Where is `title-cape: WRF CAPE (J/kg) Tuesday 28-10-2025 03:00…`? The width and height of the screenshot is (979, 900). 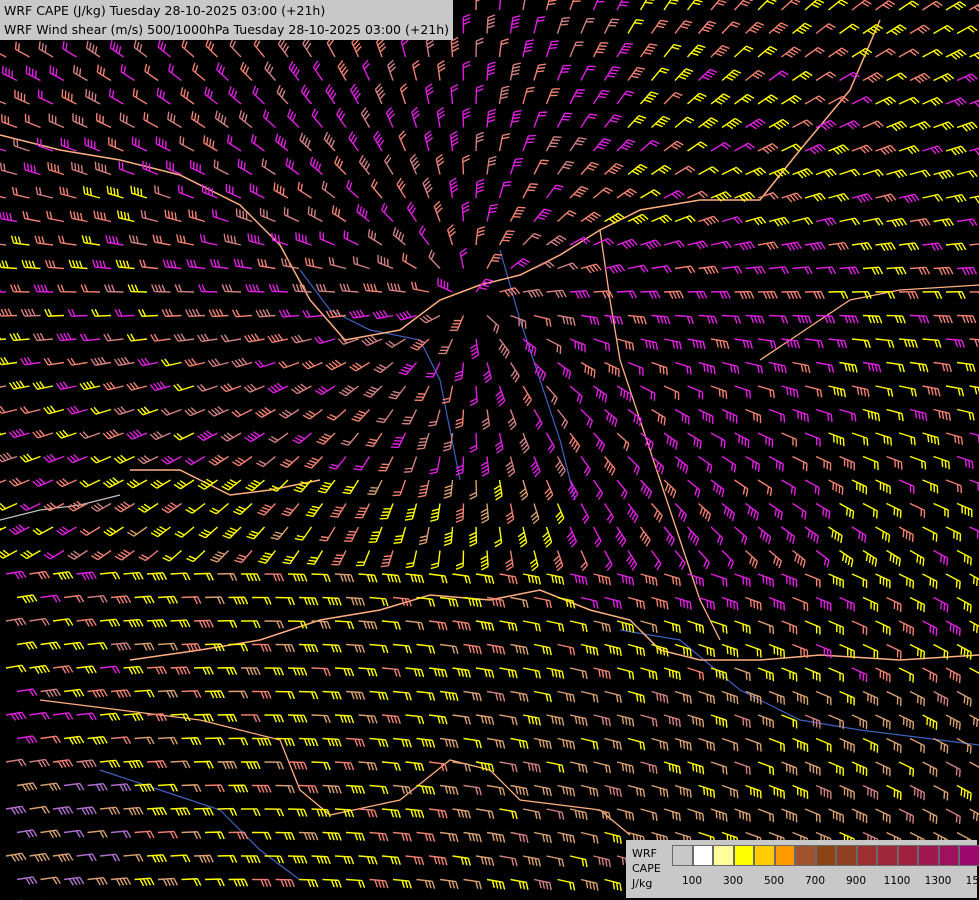 title-cape: WRF CAPE (J/kg) Tuesday 28-10-2025 03:00… is located at coordinates (165, 10).